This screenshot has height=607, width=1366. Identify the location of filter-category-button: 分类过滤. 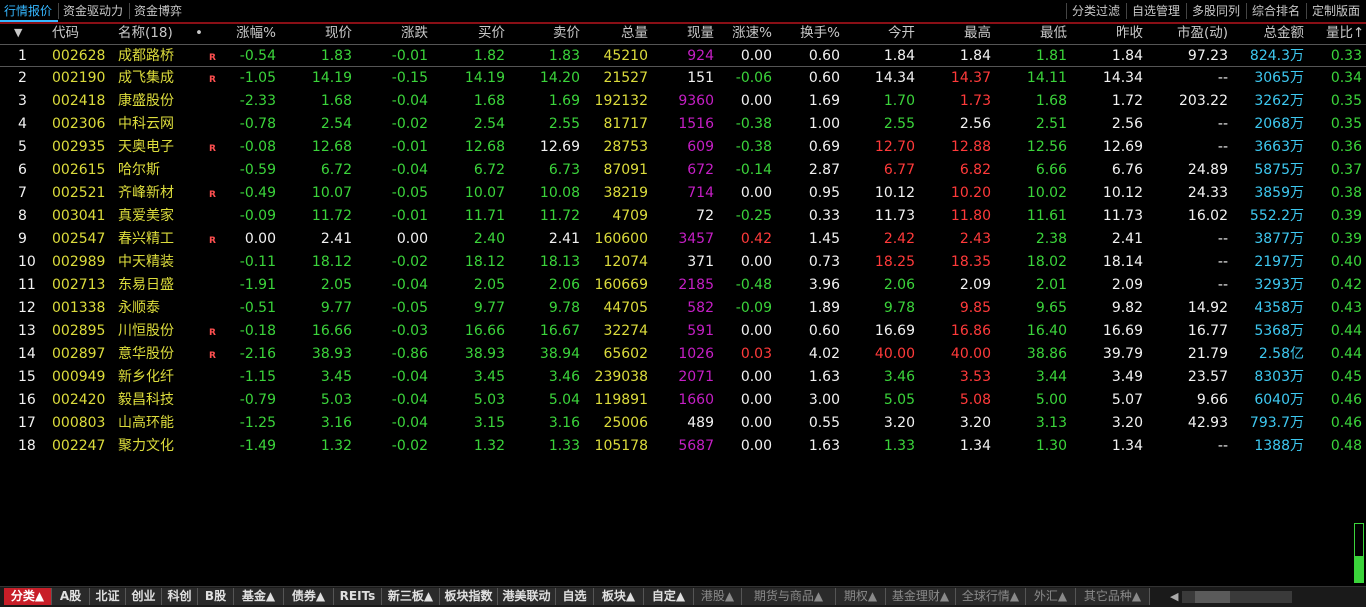
(1096, 11).